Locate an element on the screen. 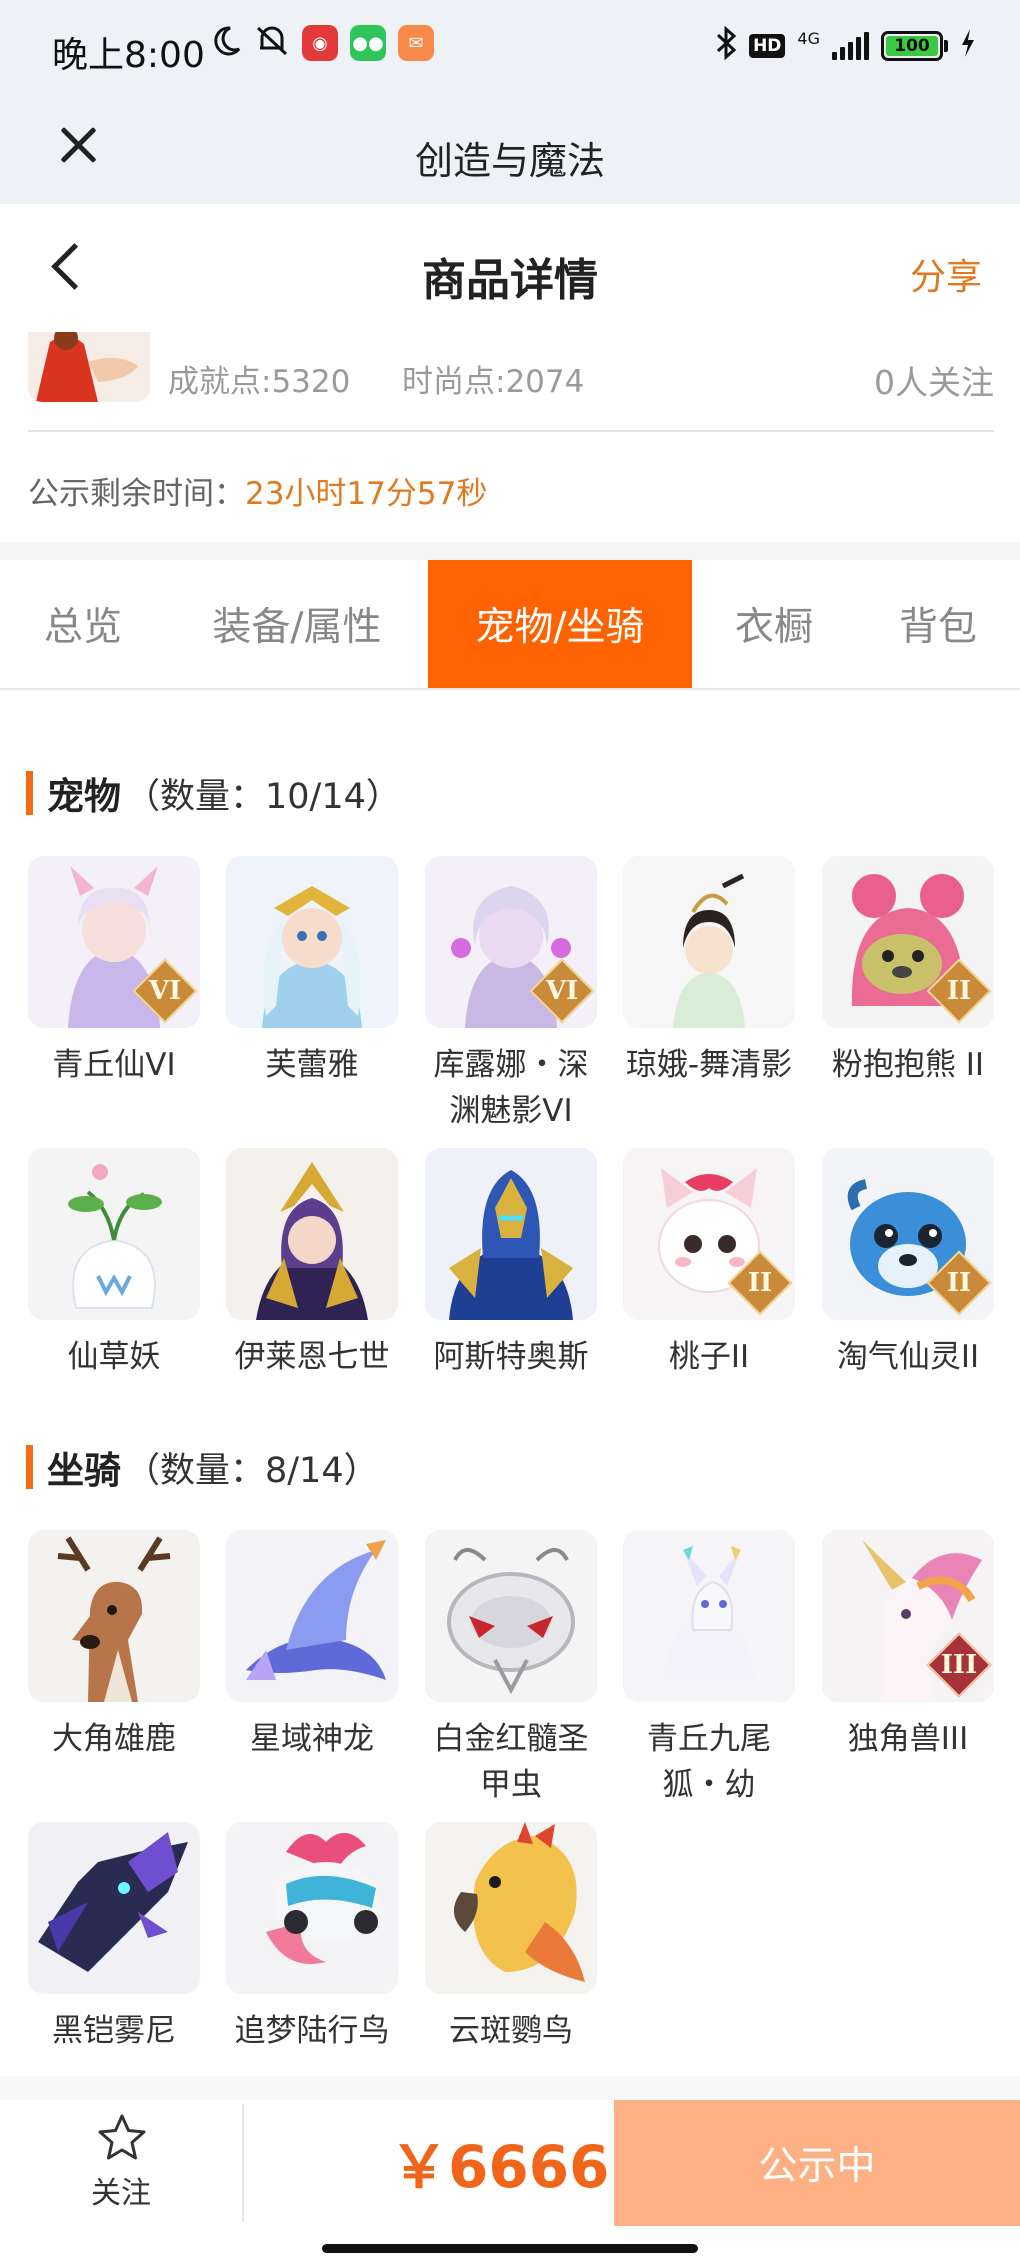 The height and width of the screenshot is (2267, 1020). divider is located at coordinates (243, 2163).